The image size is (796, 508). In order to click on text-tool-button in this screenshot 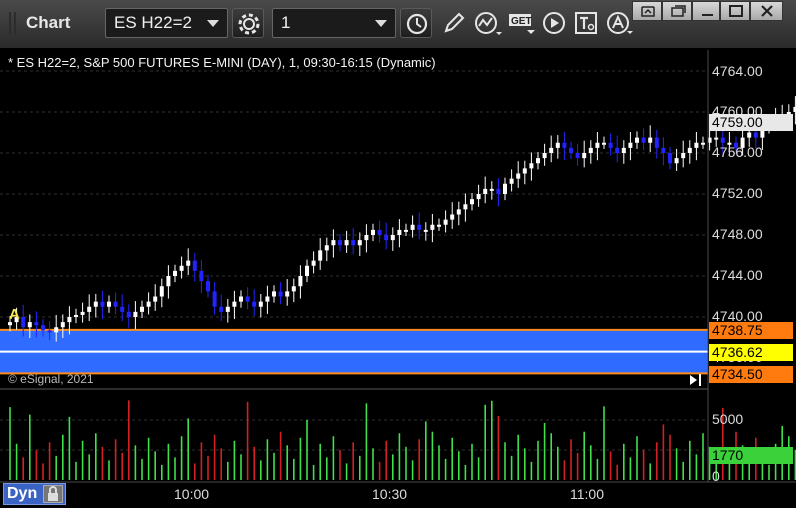, I will do `click(586, 23)`.